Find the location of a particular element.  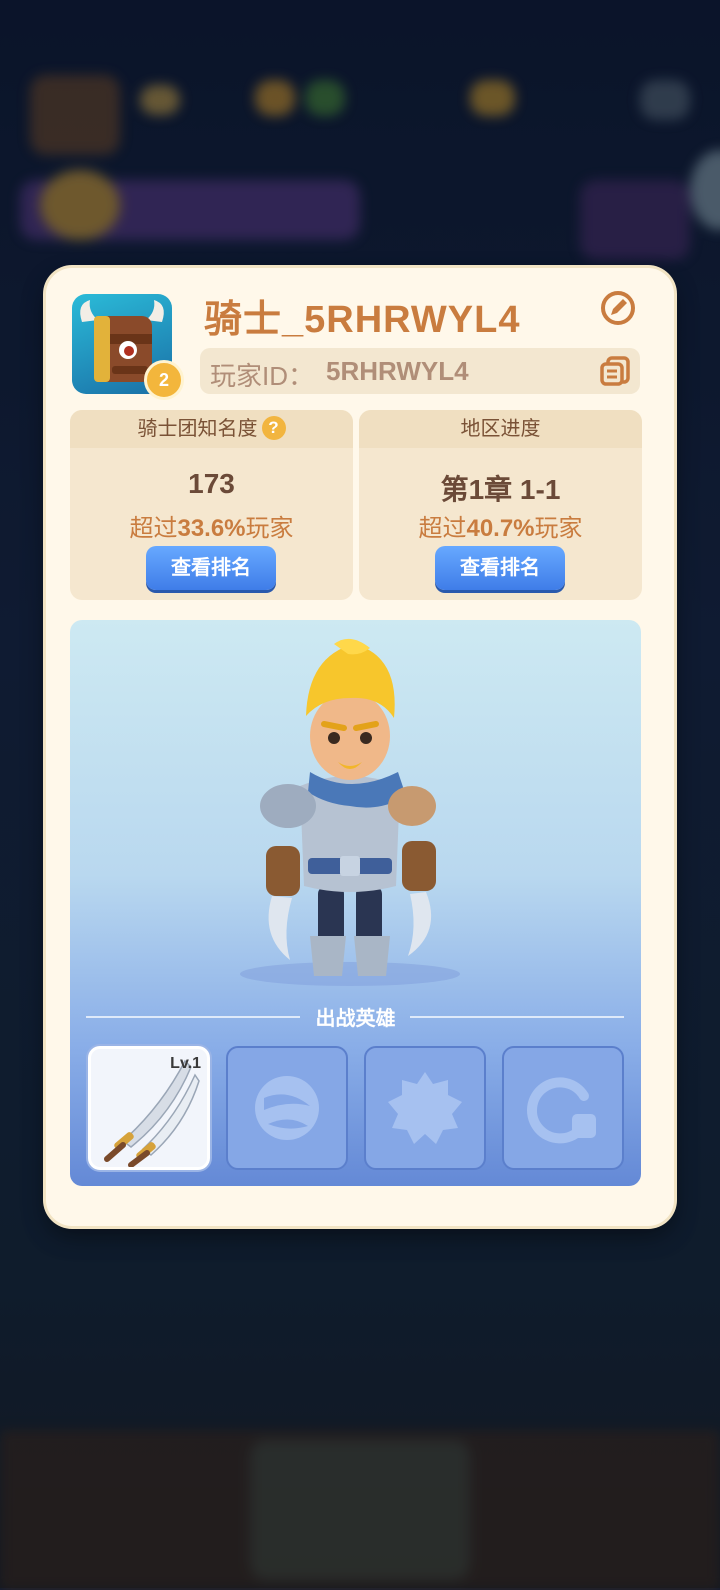

fame-title: 骑士团知名度 is located at coordinates (197, 429).